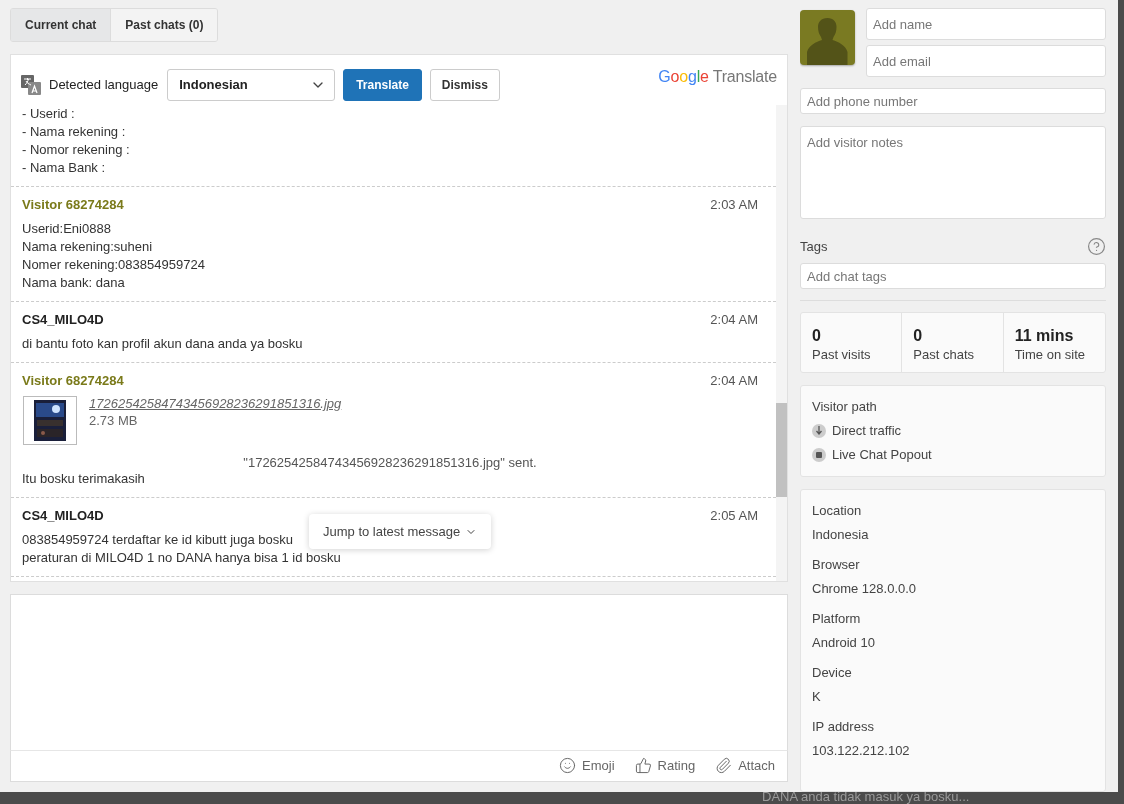 This screenshot has height=804, width=1124. I want to click on jump-to-latest-button: Jump to latest message, so click(400, 531).